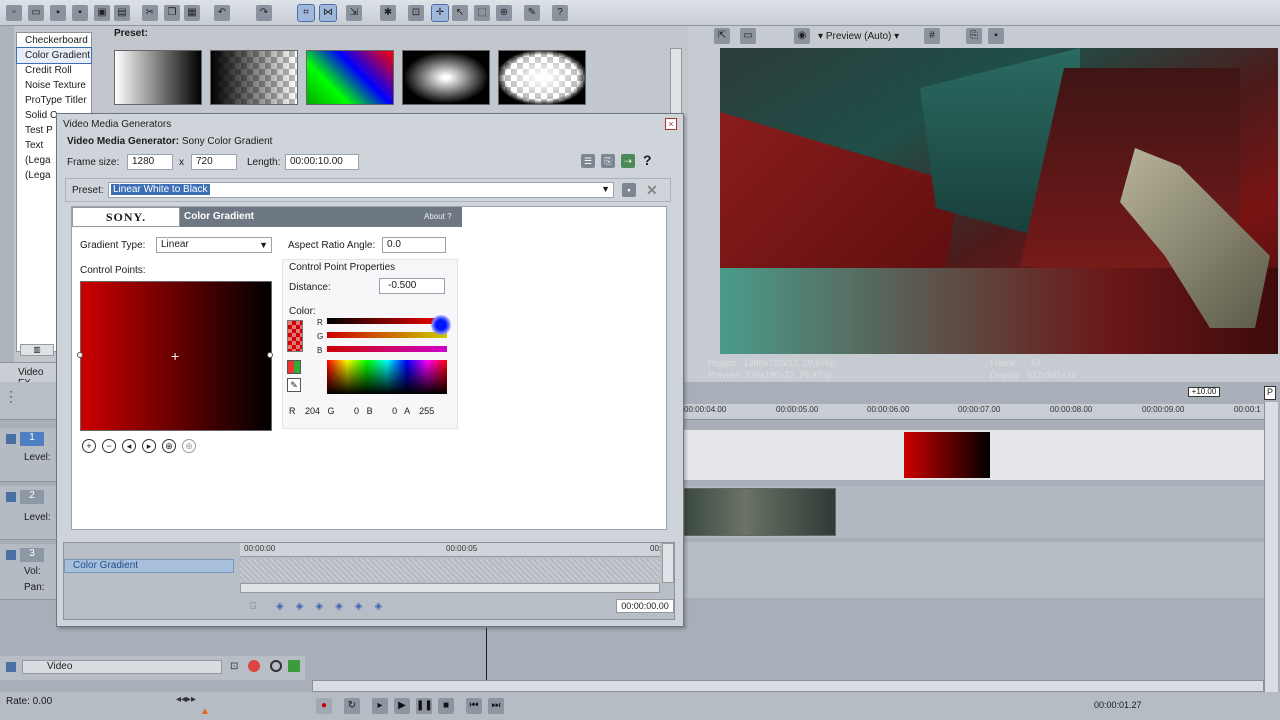 The width and height of the screenshot is (1280, 720). What do you see at coordinates (294, 666) in the screenshot?
I see `bus-composite-icon` at bounding box center [294, 666].